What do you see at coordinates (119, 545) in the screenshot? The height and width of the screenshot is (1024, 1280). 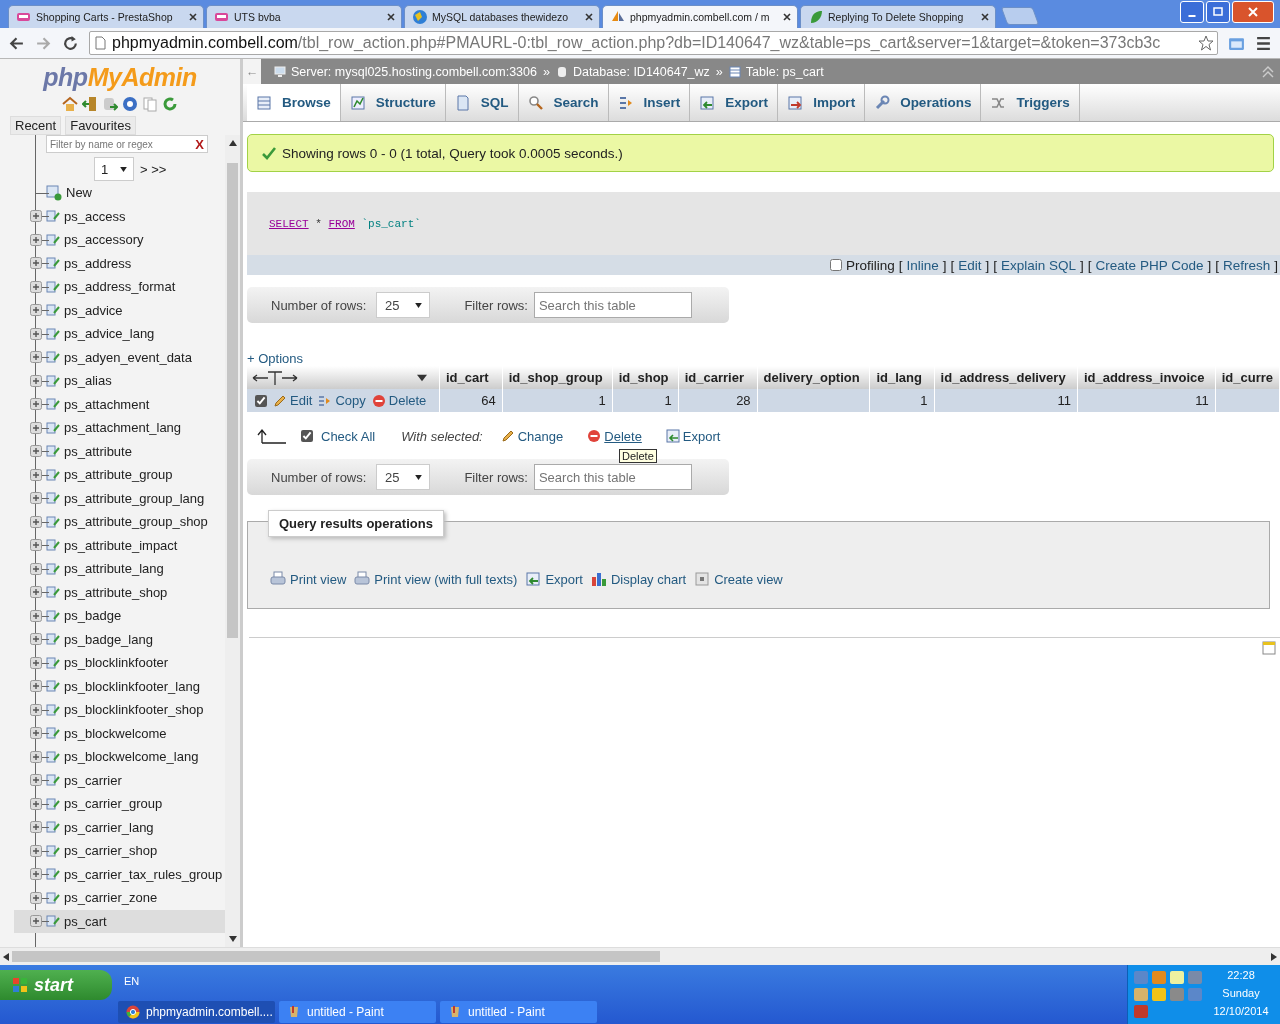 I see `tree-item: ps_attribute_impact` at bounding box center [119, 545].